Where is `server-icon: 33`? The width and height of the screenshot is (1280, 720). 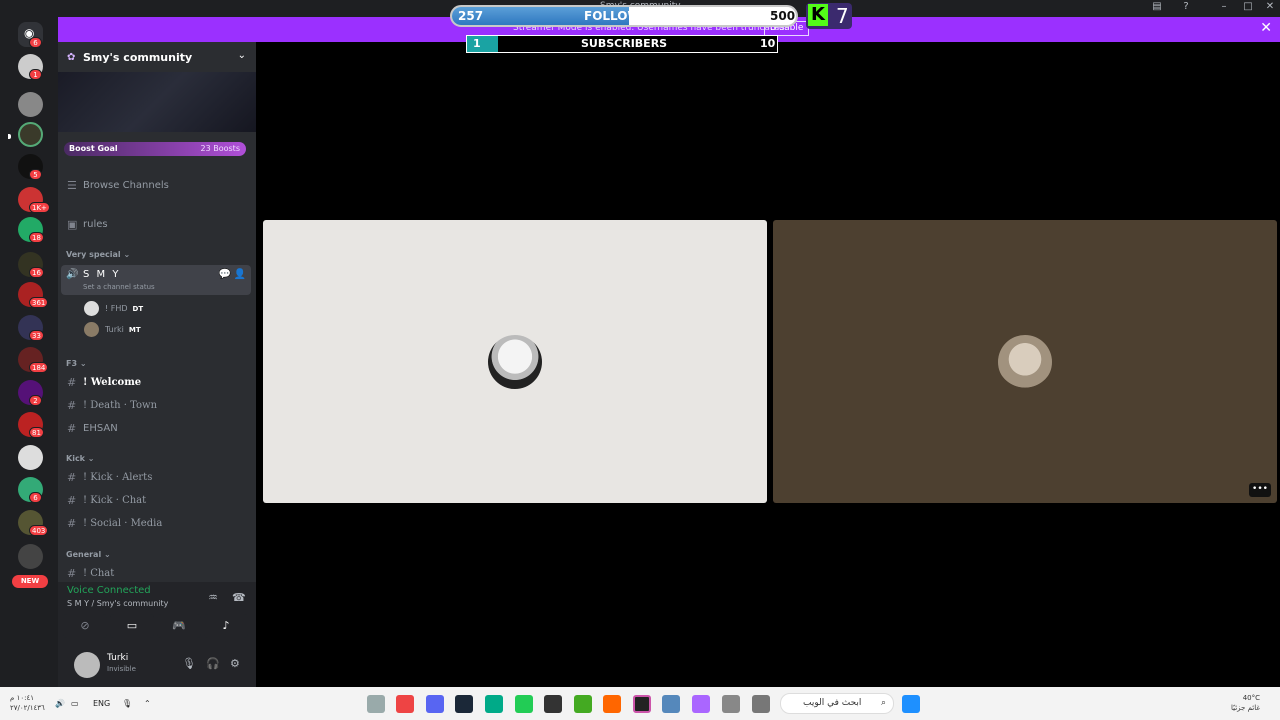
server-icon: 33 is located at coordinates (31, 328).